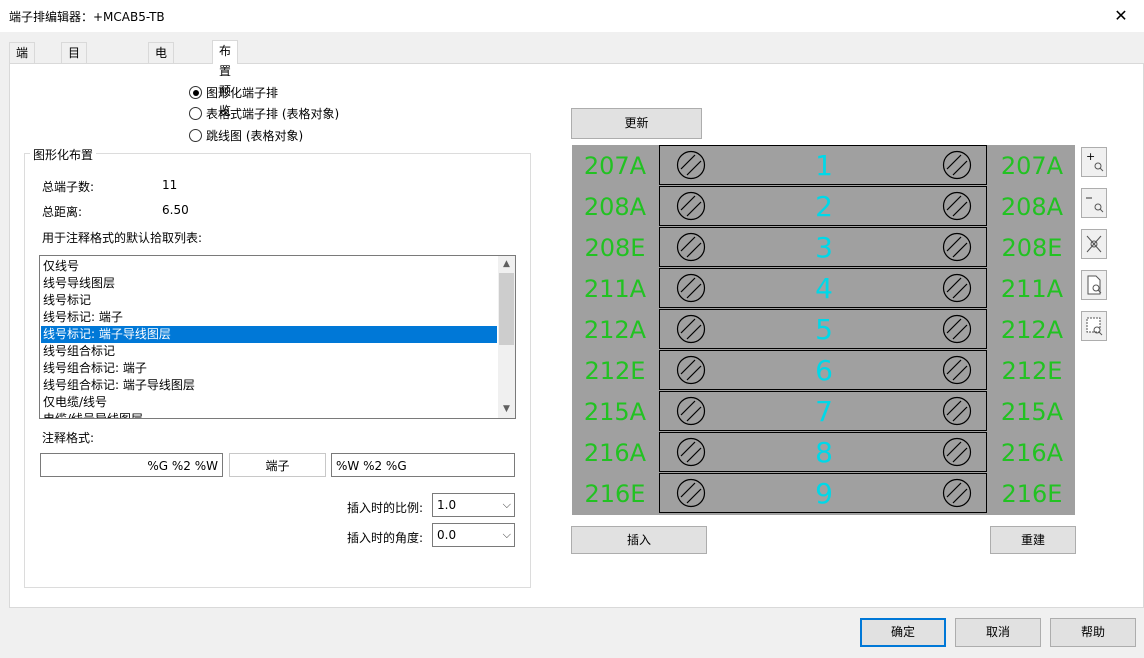  I want to click on tab-cable-info: 电缆信息, so click(161, 81).